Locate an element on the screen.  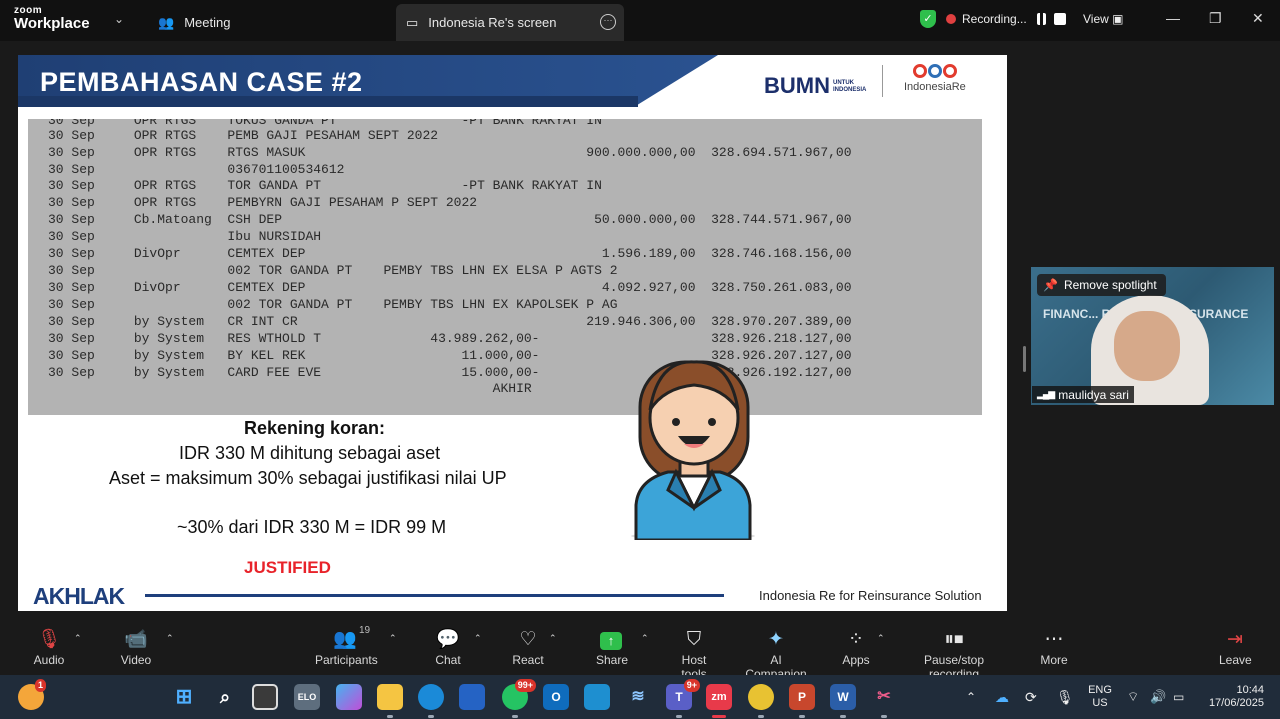
video-options-caret-icon: ⌃ is located at coordinates (170, 638).